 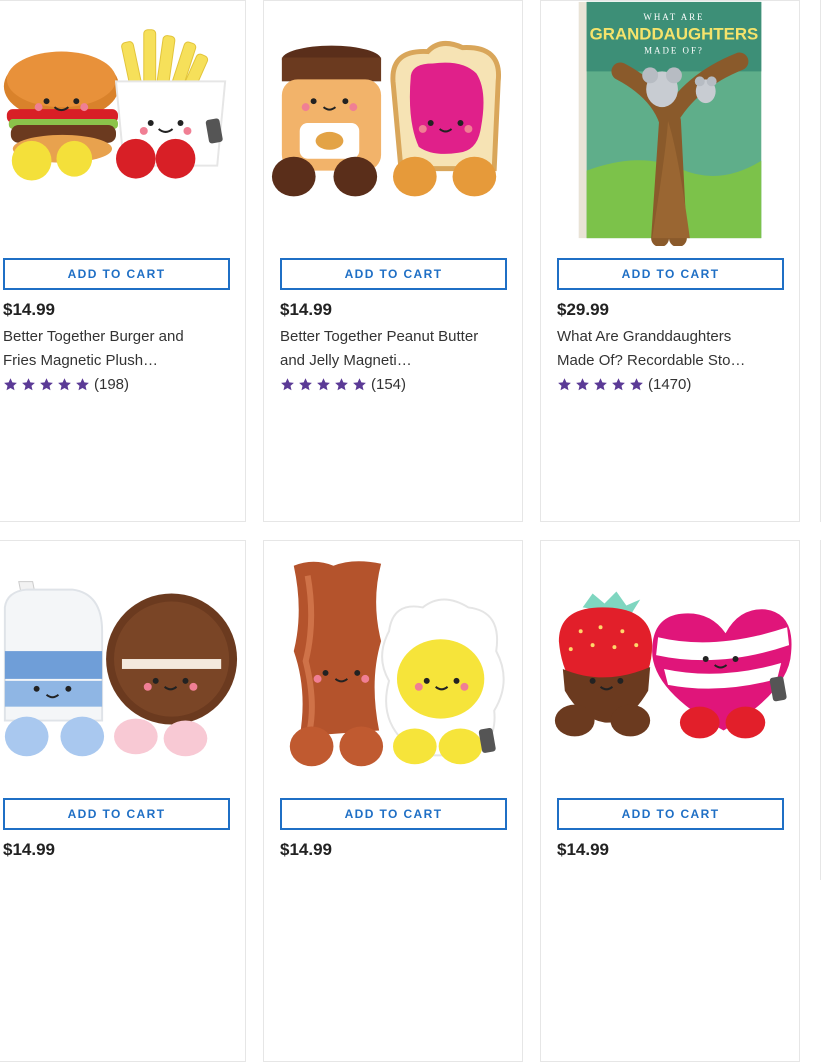 I want to click on review-count: (1470), so click(x=670, y=384).